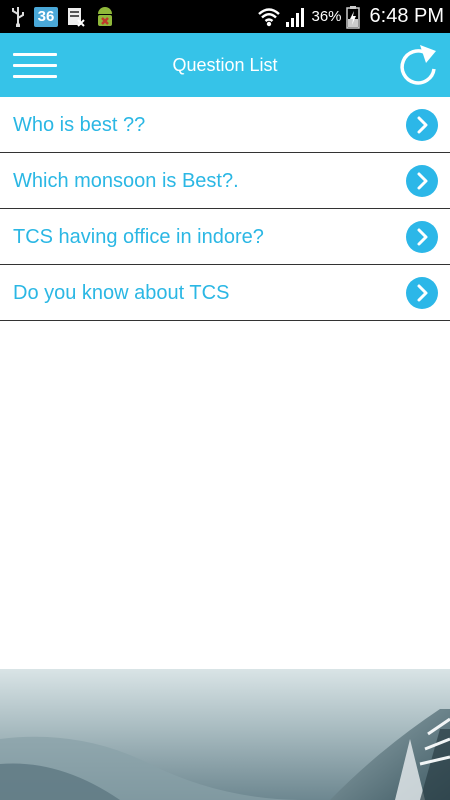  I want to click on signal-strength-icon, so click(295, 17).